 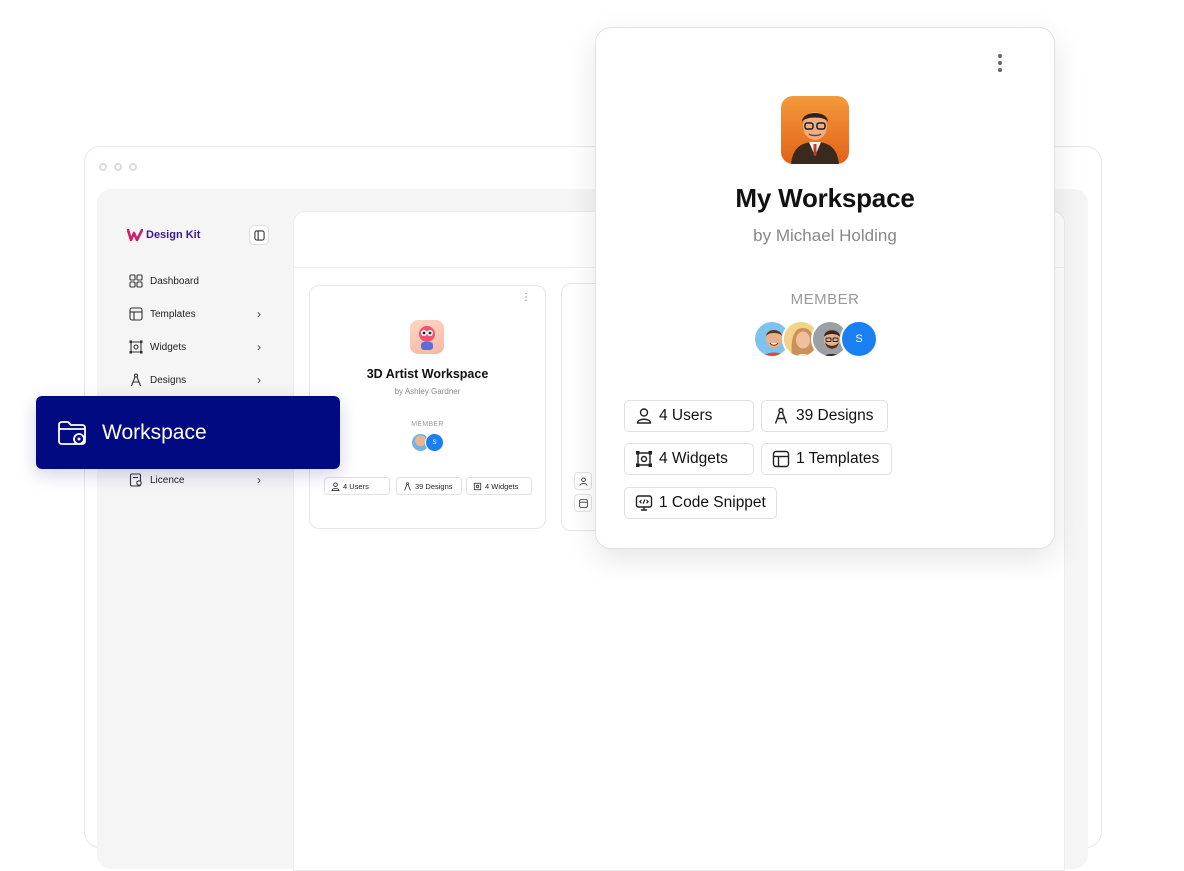 I want to click on window-controls, so click(x=118, y=167).